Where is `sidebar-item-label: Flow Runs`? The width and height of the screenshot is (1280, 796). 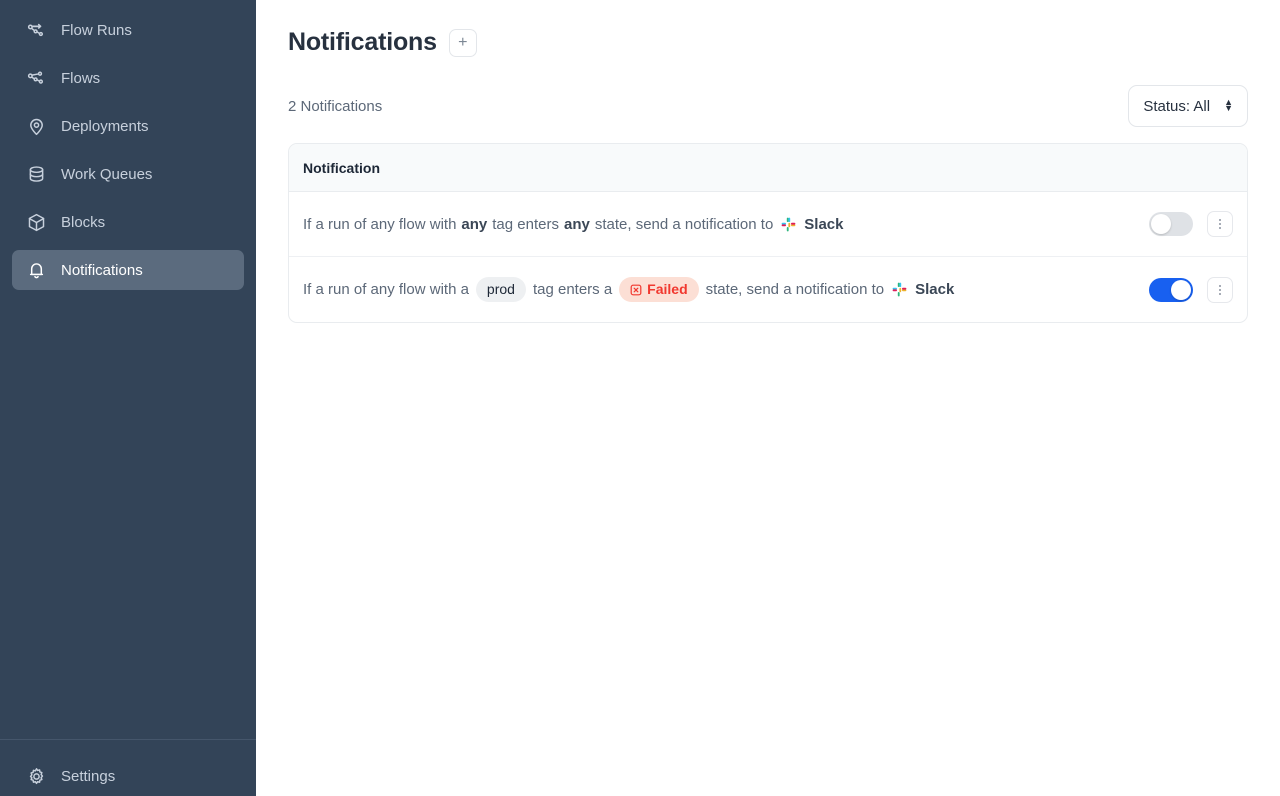
sidebar-item-label: Flow Runs is located at coordinates (96, 30).